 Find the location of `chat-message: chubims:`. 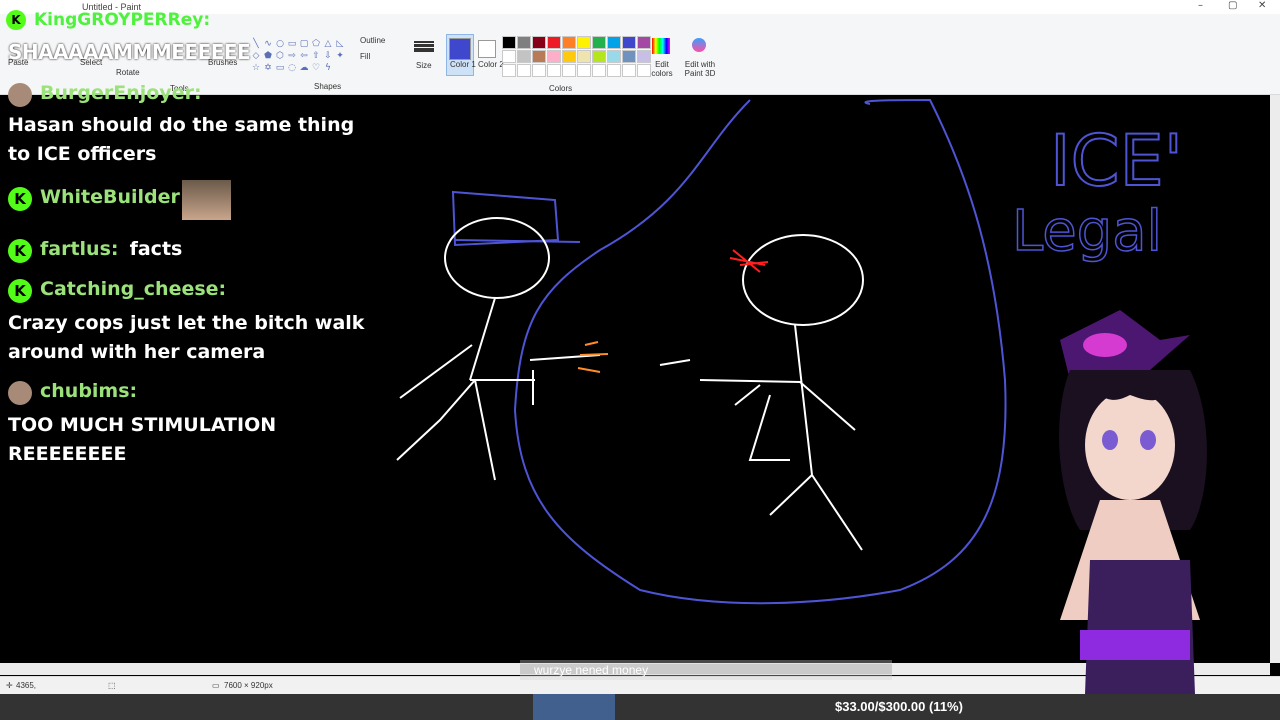

chat-message: chubims: is located at coordinates (72, 392).